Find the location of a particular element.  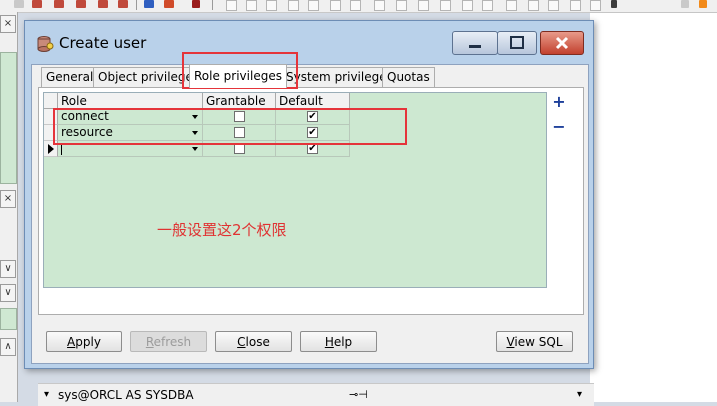

column-header-default: Default is located at coordinates (313, 101).